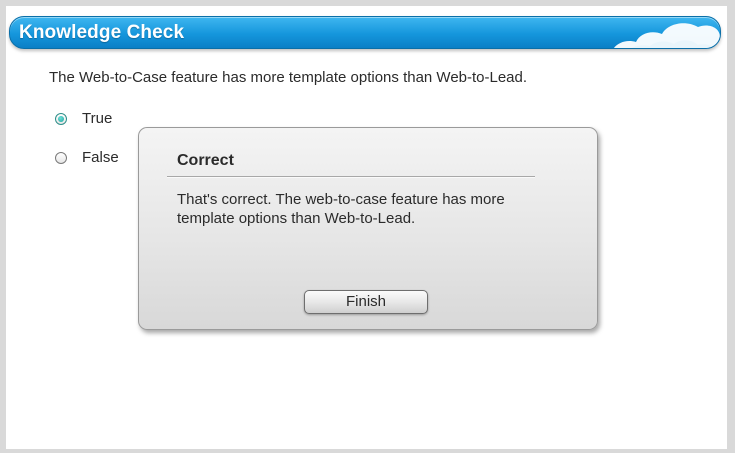 The width and height of the screenshot is (735, 453). What do you see at coordinates (365, 32) in the screenshot?
I see `header-bar: Knowledge Check` at bounding box center [365, 32].